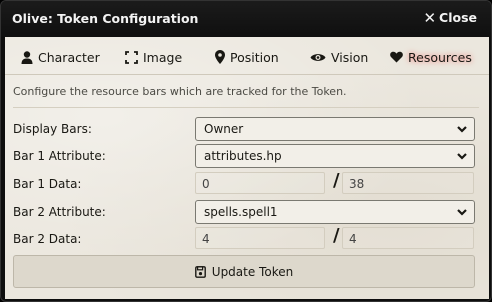 The image size is (492, 302). Describe the element at coordinates (47, 239) in the screenshot. I see `bar2-data-label: Bar 2 Data:` at that location.